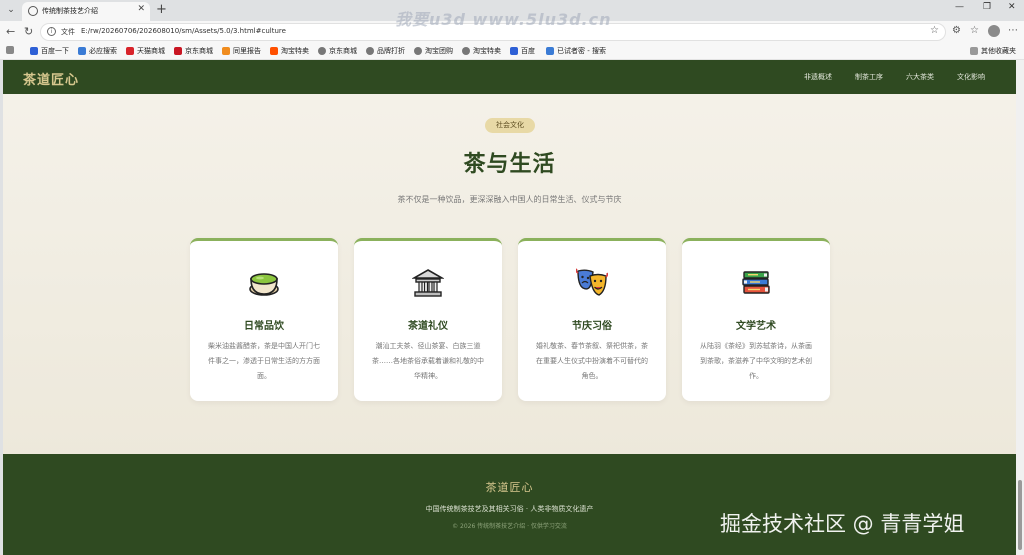  Describe the element at coordinates (428, 283) in the screenshot. I see `temple-icon` at that location.